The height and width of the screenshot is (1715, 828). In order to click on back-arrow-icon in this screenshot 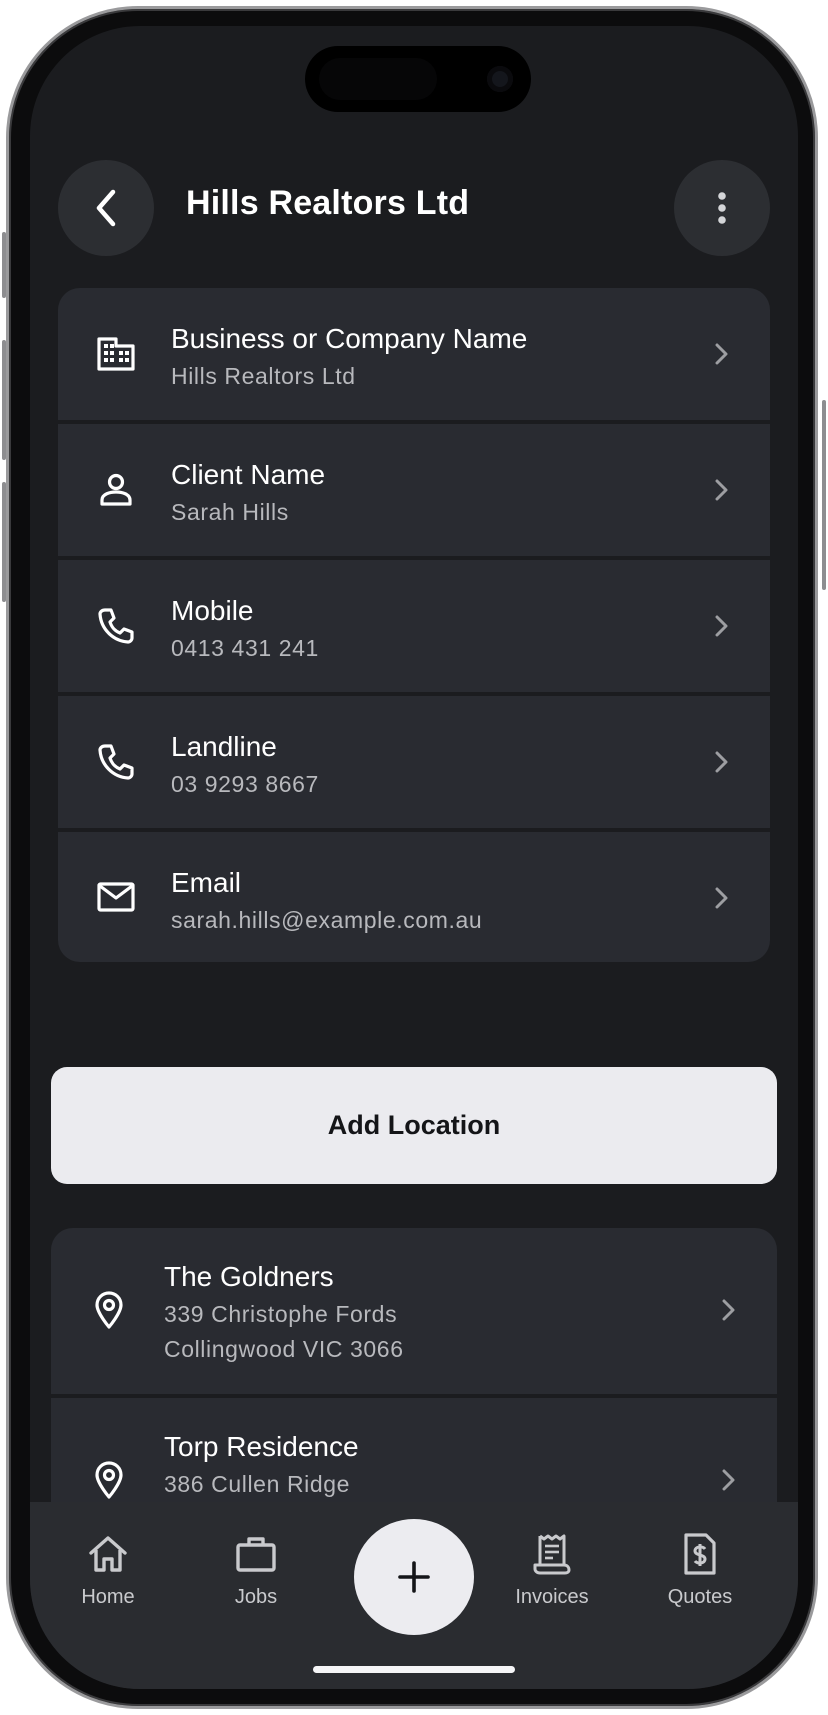, I will do `click(106, 208)`.